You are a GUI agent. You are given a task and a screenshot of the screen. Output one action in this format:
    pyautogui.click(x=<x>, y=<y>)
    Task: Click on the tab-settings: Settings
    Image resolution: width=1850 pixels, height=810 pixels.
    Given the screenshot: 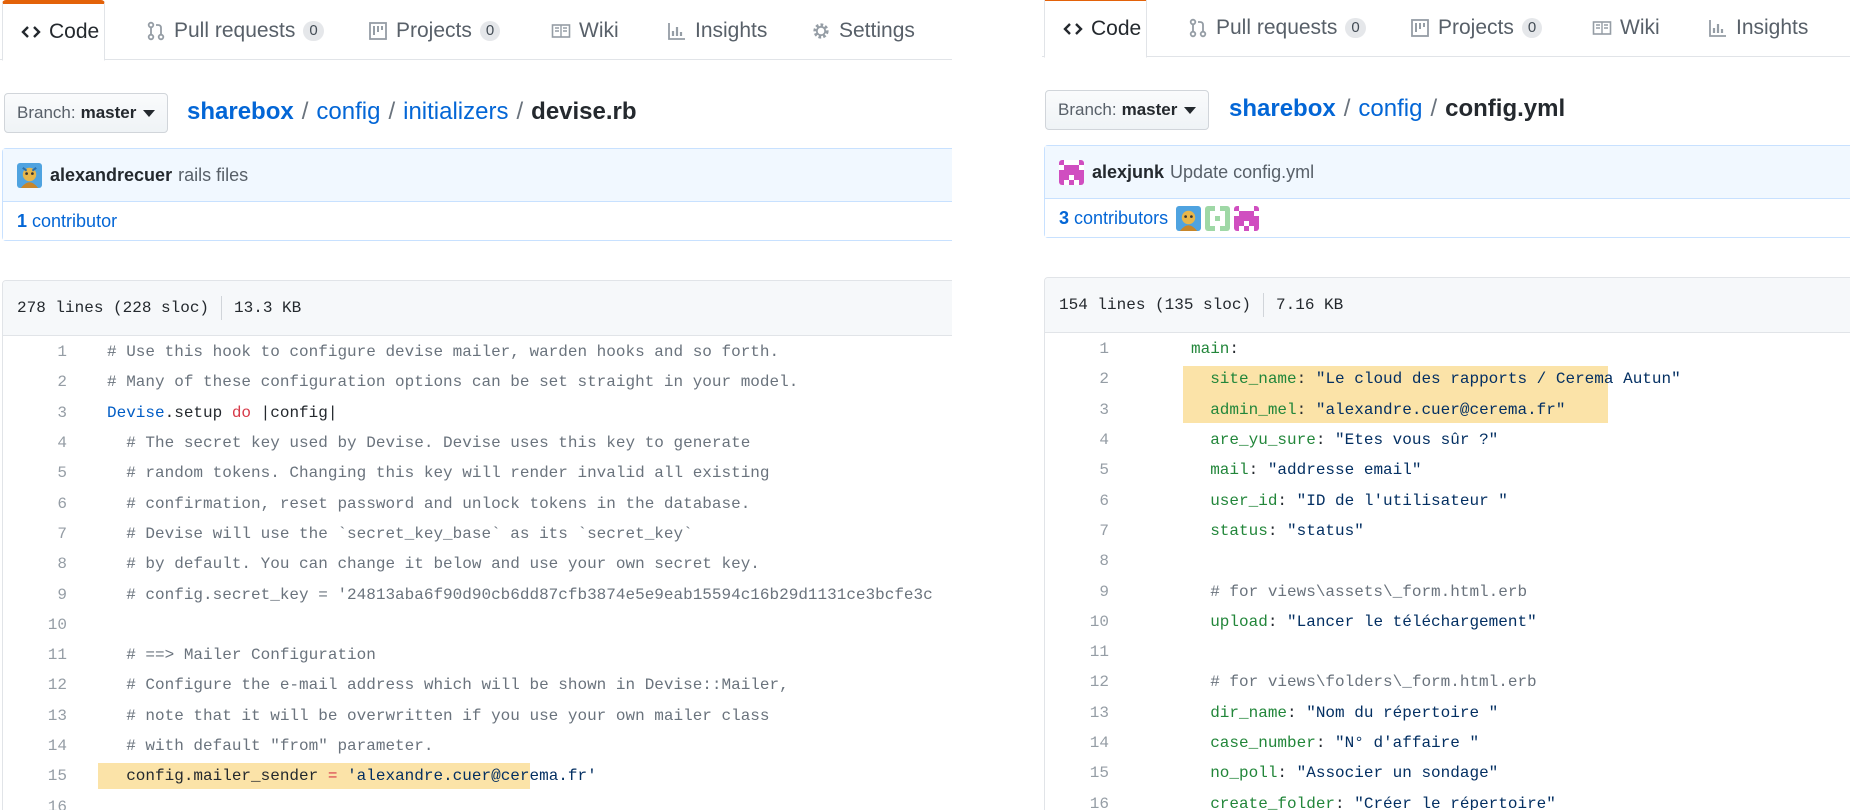 What is the action you would take?
    pyautogui.click(x=854, y=30)
    